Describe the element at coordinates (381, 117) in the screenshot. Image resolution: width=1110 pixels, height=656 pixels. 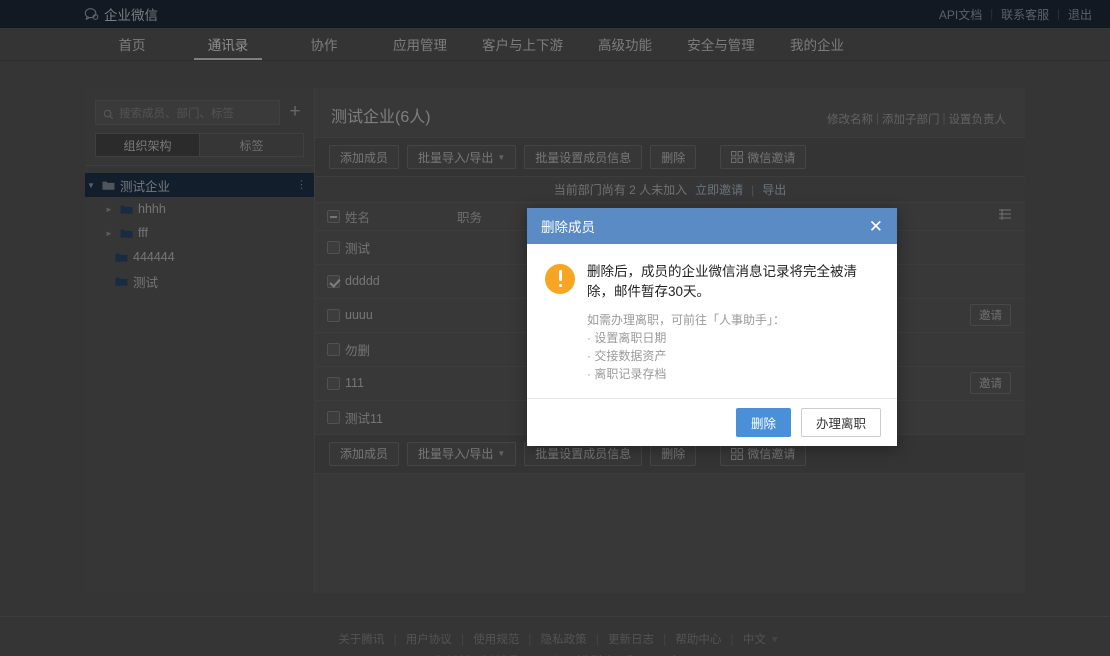
I see `page-title: 测试企业(6人)` at that location.